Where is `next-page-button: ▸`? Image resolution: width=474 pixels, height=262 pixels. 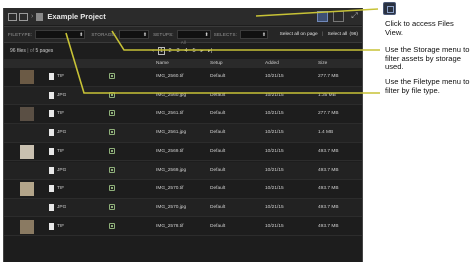 next-page-button: ▸ is located at coordinates (202, 51).